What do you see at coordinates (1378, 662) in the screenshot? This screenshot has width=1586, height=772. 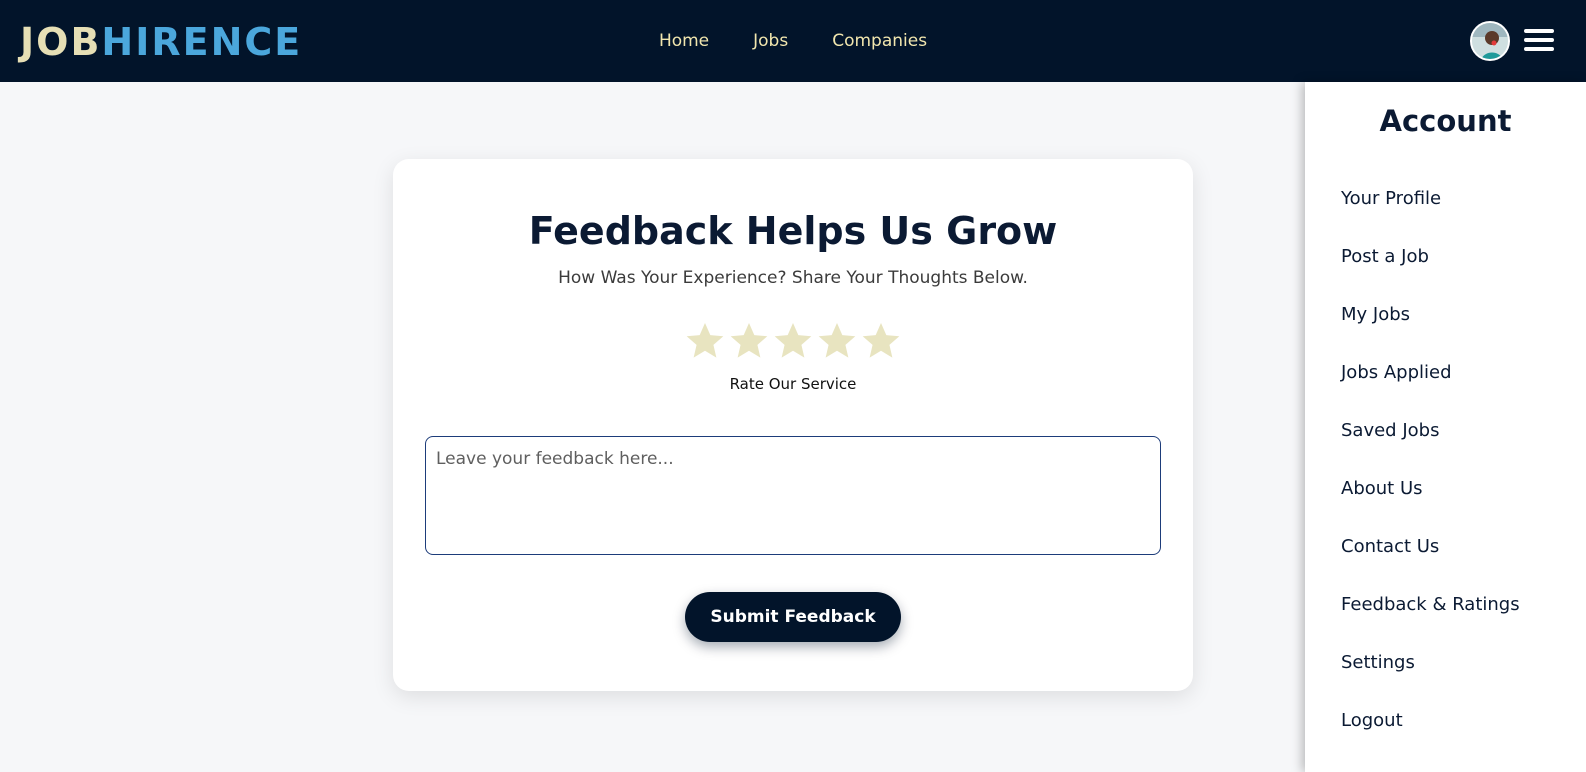 I see `menu-item-settings: Settings` at bounding box center [1378, 662].